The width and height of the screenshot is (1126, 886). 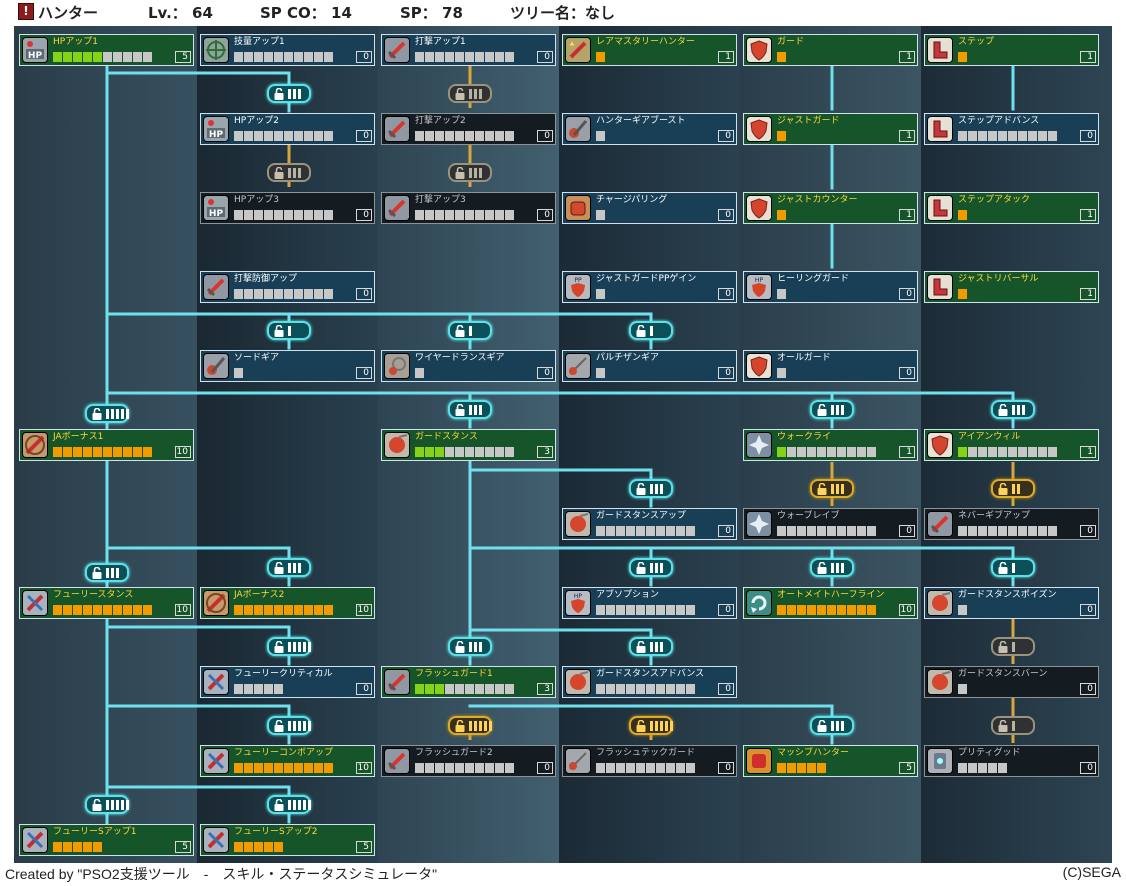 I want to click on skill-node-ja-bonus-1: JAボーナス1 10, so click(x=106, y=445).